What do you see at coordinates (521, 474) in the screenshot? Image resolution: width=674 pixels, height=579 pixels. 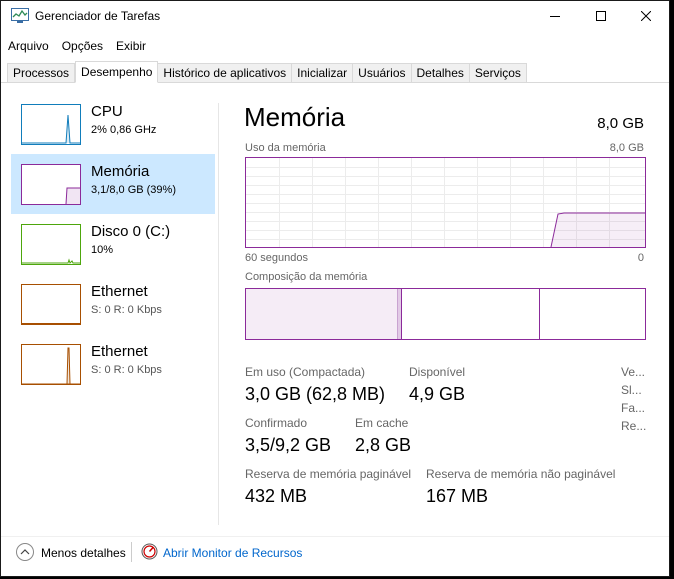 I see `nonpaged-pool-label: Reserva de memória não paginável` at bounding box center [521, 474].